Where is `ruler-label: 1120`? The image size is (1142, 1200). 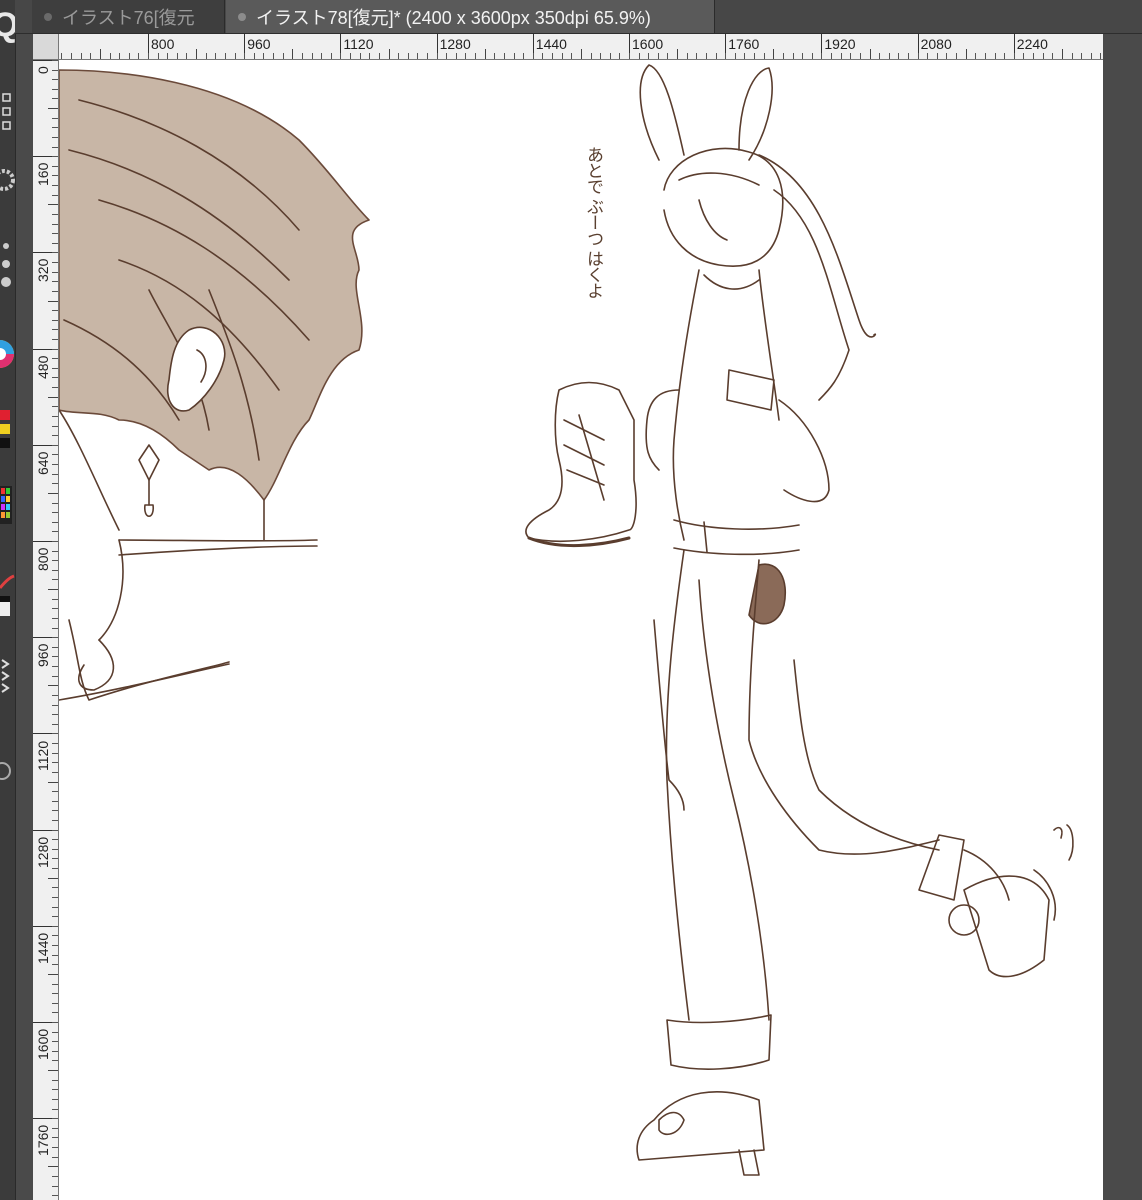 ruler-label: 1120 is located at coordinates (358, 44).